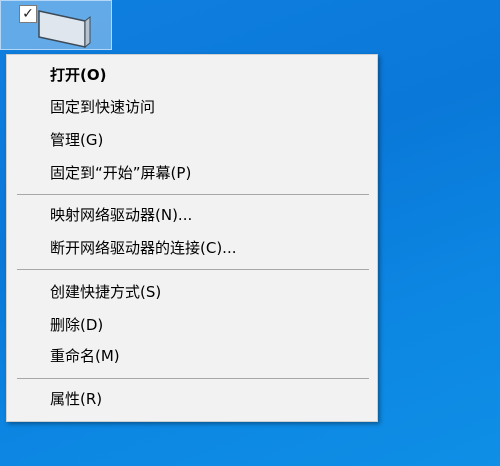 The height and width of the screenshot is (466, 500). I want to click on menu-item-open: 打开(O), so click(192, 75).